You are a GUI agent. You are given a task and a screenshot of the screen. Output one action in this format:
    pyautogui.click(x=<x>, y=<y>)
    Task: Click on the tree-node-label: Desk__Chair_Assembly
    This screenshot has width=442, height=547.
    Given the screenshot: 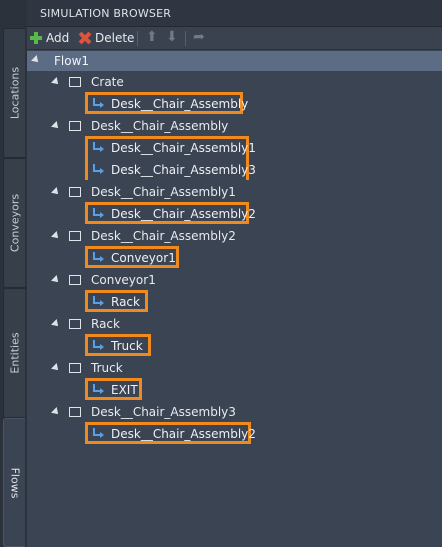 What is the action you would take?
    pyautogui.click(x=160, y=126)
    